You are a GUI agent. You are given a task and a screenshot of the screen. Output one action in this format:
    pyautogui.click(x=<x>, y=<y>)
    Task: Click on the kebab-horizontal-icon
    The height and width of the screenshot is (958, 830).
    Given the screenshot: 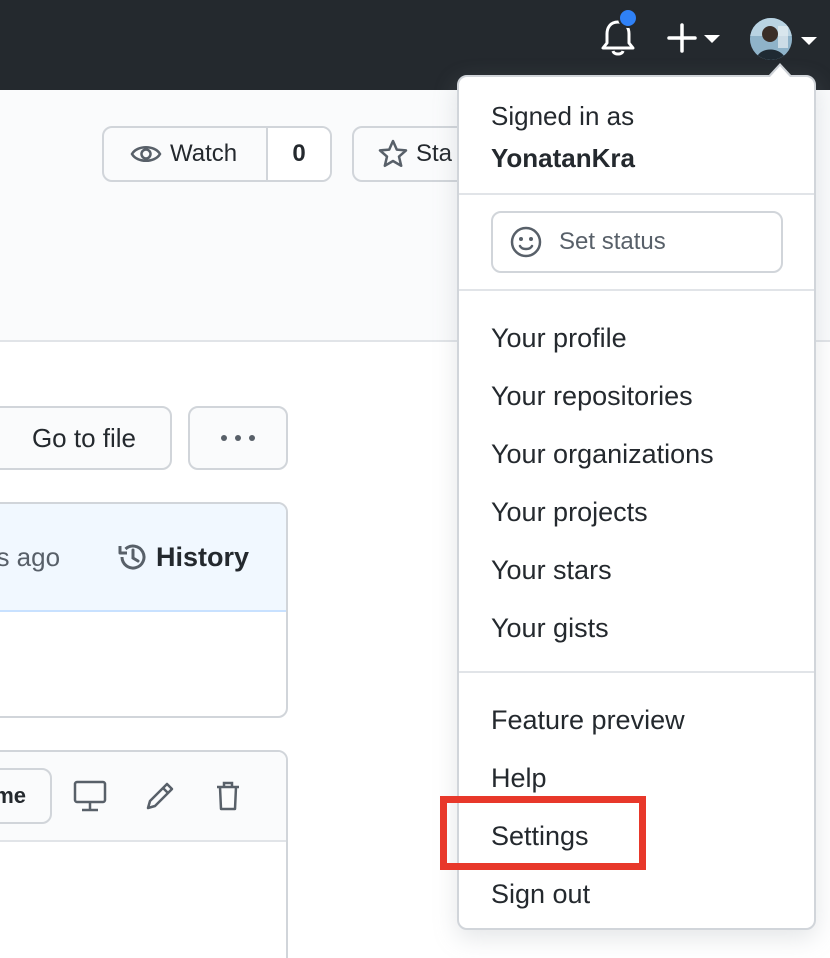 What is the action you would take?
    pyautogui.click(x=238, y=438)
    